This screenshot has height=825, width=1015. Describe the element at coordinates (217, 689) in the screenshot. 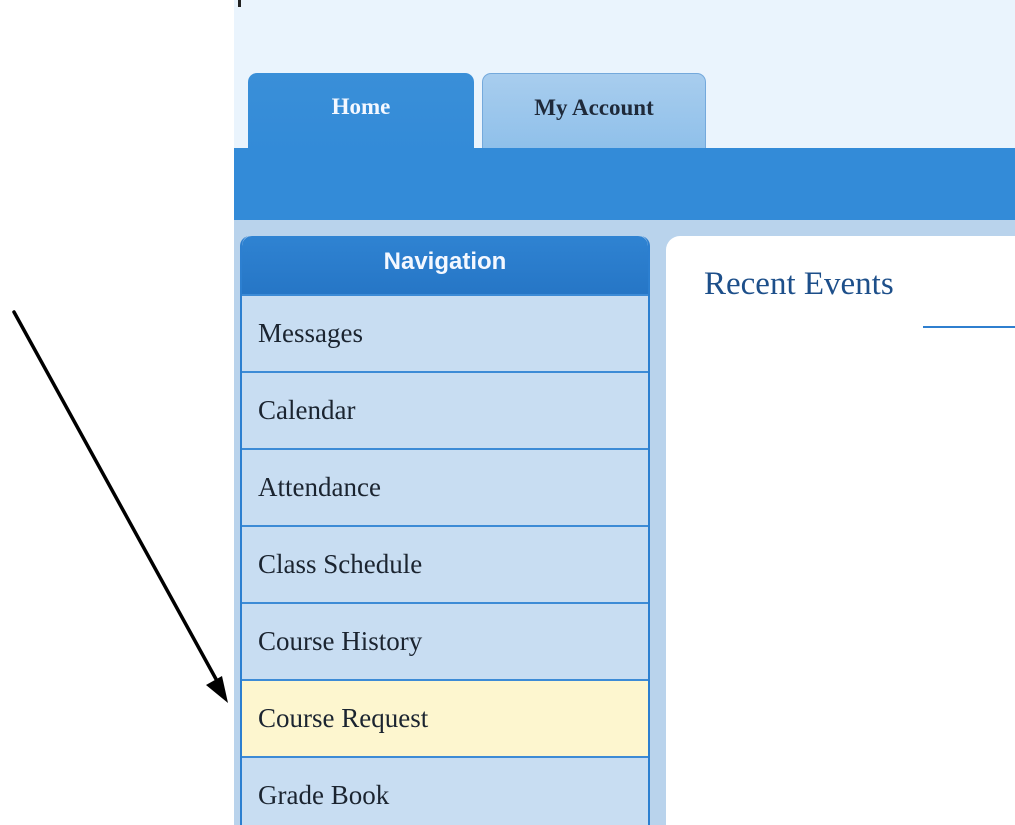

I see `arrow-head` at that location.